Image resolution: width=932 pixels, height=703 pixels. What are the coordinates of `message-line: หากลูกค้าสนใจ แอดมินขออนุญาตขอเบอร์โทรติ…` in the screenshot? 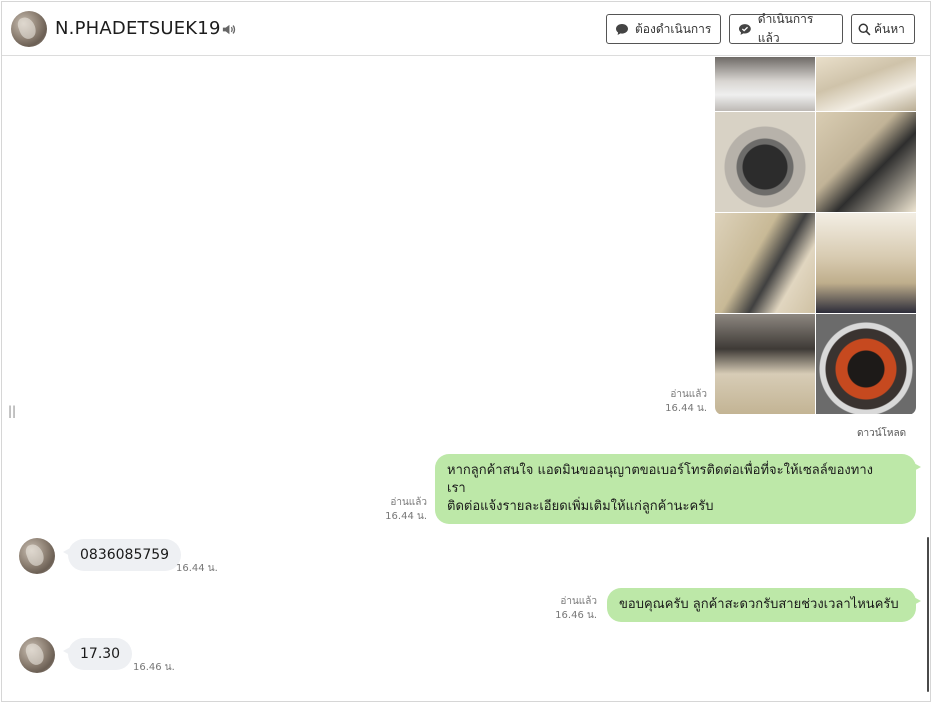 It's located at (660, 470).